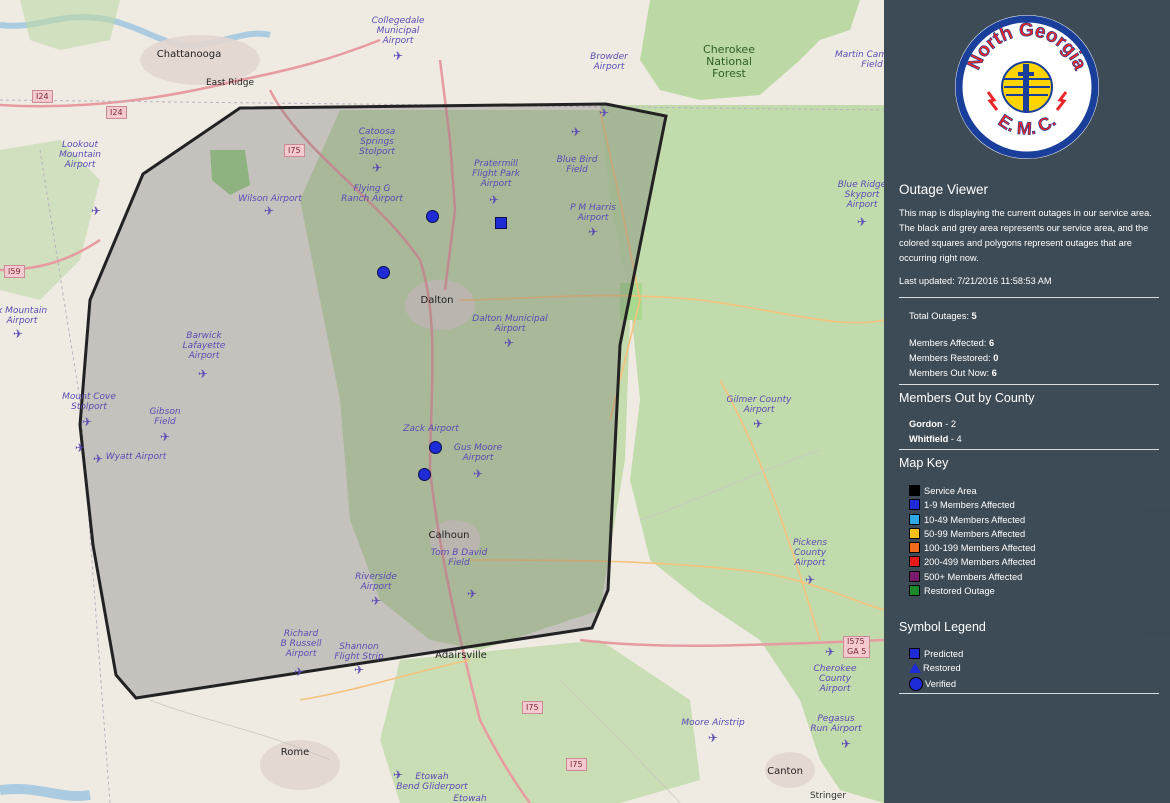  Describe the element at coordinates (967, 519) in the screenshot. I see `map-key-item: 10-49 Members Affected` at that location.